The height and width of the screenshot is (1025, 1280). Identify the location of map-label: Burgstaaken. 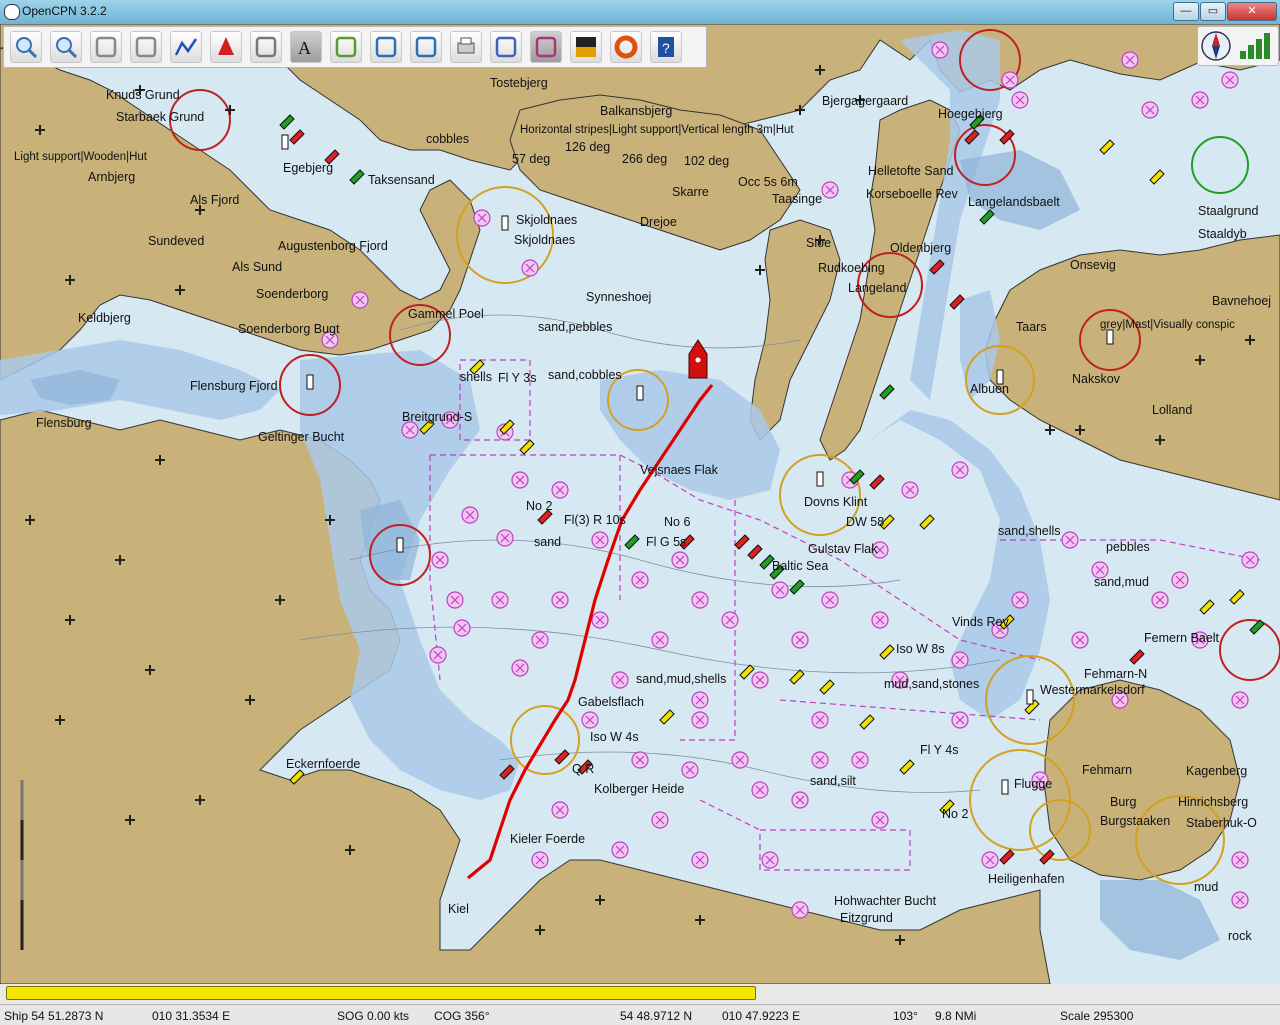
(1135, 821).